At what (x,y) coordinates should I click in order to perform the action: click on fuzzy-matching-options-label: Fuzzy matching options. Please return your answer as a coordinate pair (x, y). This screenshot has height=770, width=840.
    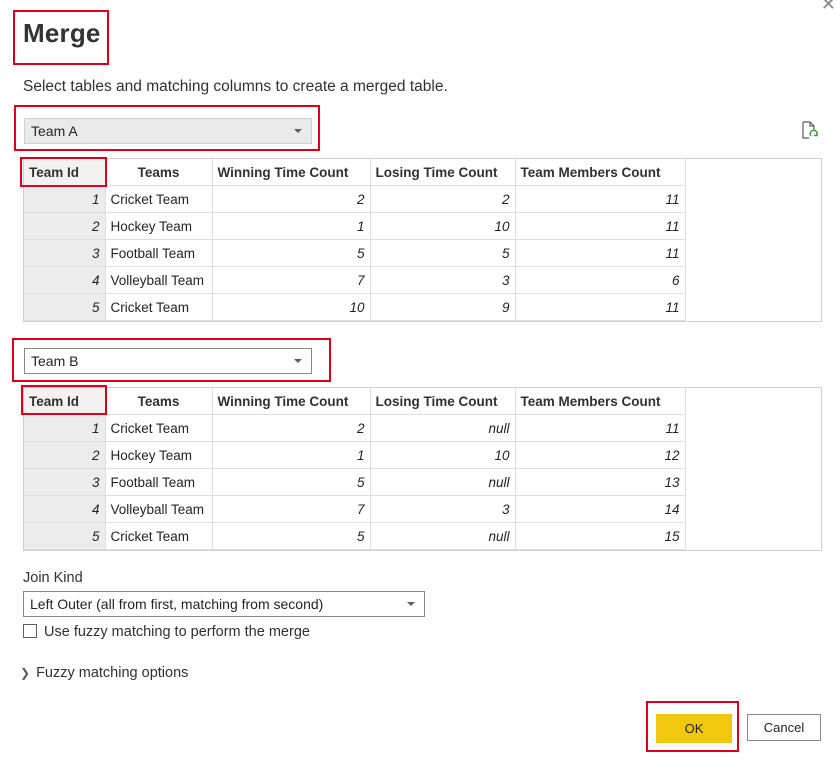
    Looking at the image, I should click on (112, 673).